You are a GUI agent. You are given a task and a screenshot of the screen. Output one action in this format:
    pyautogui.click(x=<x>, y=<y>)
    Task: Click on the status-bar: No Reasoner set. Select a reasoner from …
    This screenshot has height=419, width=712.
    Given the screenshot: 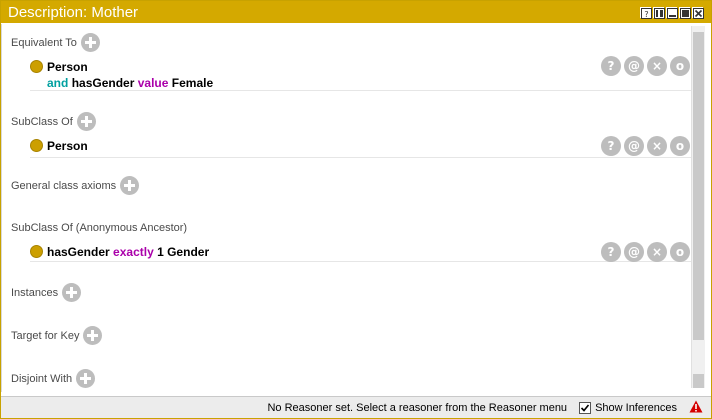 What is the action you would take?
    pyautogui.click(x=356, y=407)
    